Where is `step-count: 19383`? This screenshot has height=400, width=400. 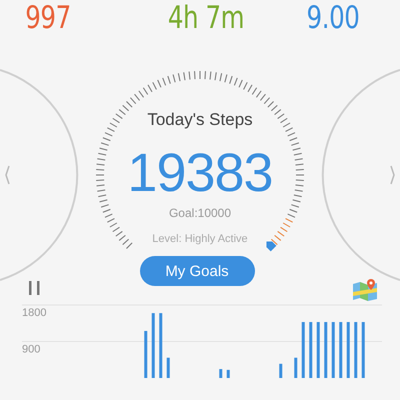 step-count: 19383 is located at coordinates (200, 173).